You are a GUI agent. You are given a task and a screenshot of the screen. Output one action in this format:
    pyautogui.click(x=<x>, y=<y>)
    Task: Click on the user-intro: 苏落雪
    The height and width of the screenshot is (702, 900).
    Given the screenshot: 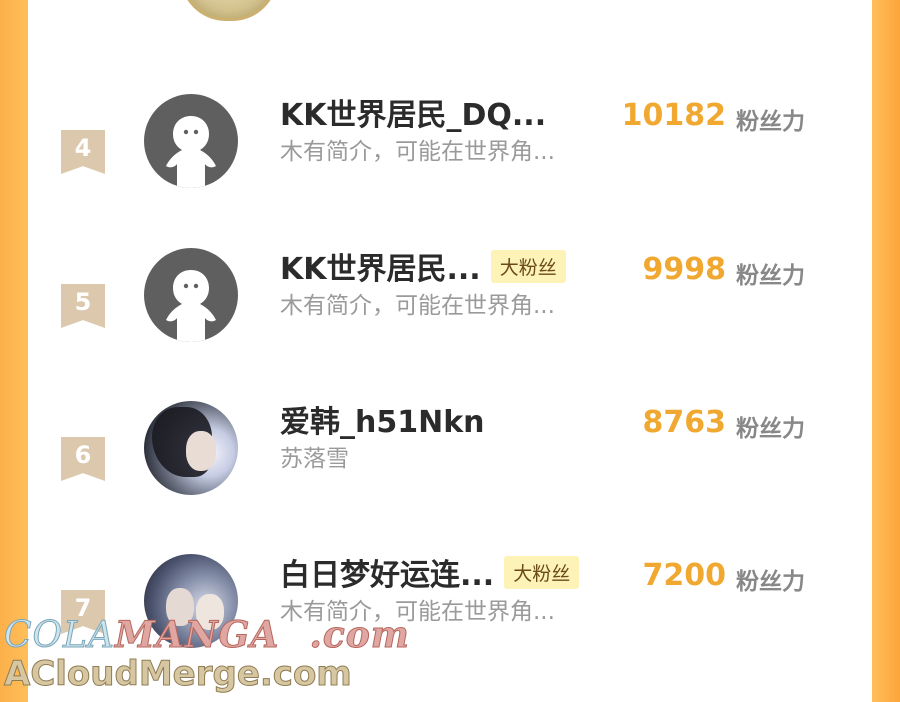 What is the action you would take?
    pyautogui.click(x=314, y=459)
    